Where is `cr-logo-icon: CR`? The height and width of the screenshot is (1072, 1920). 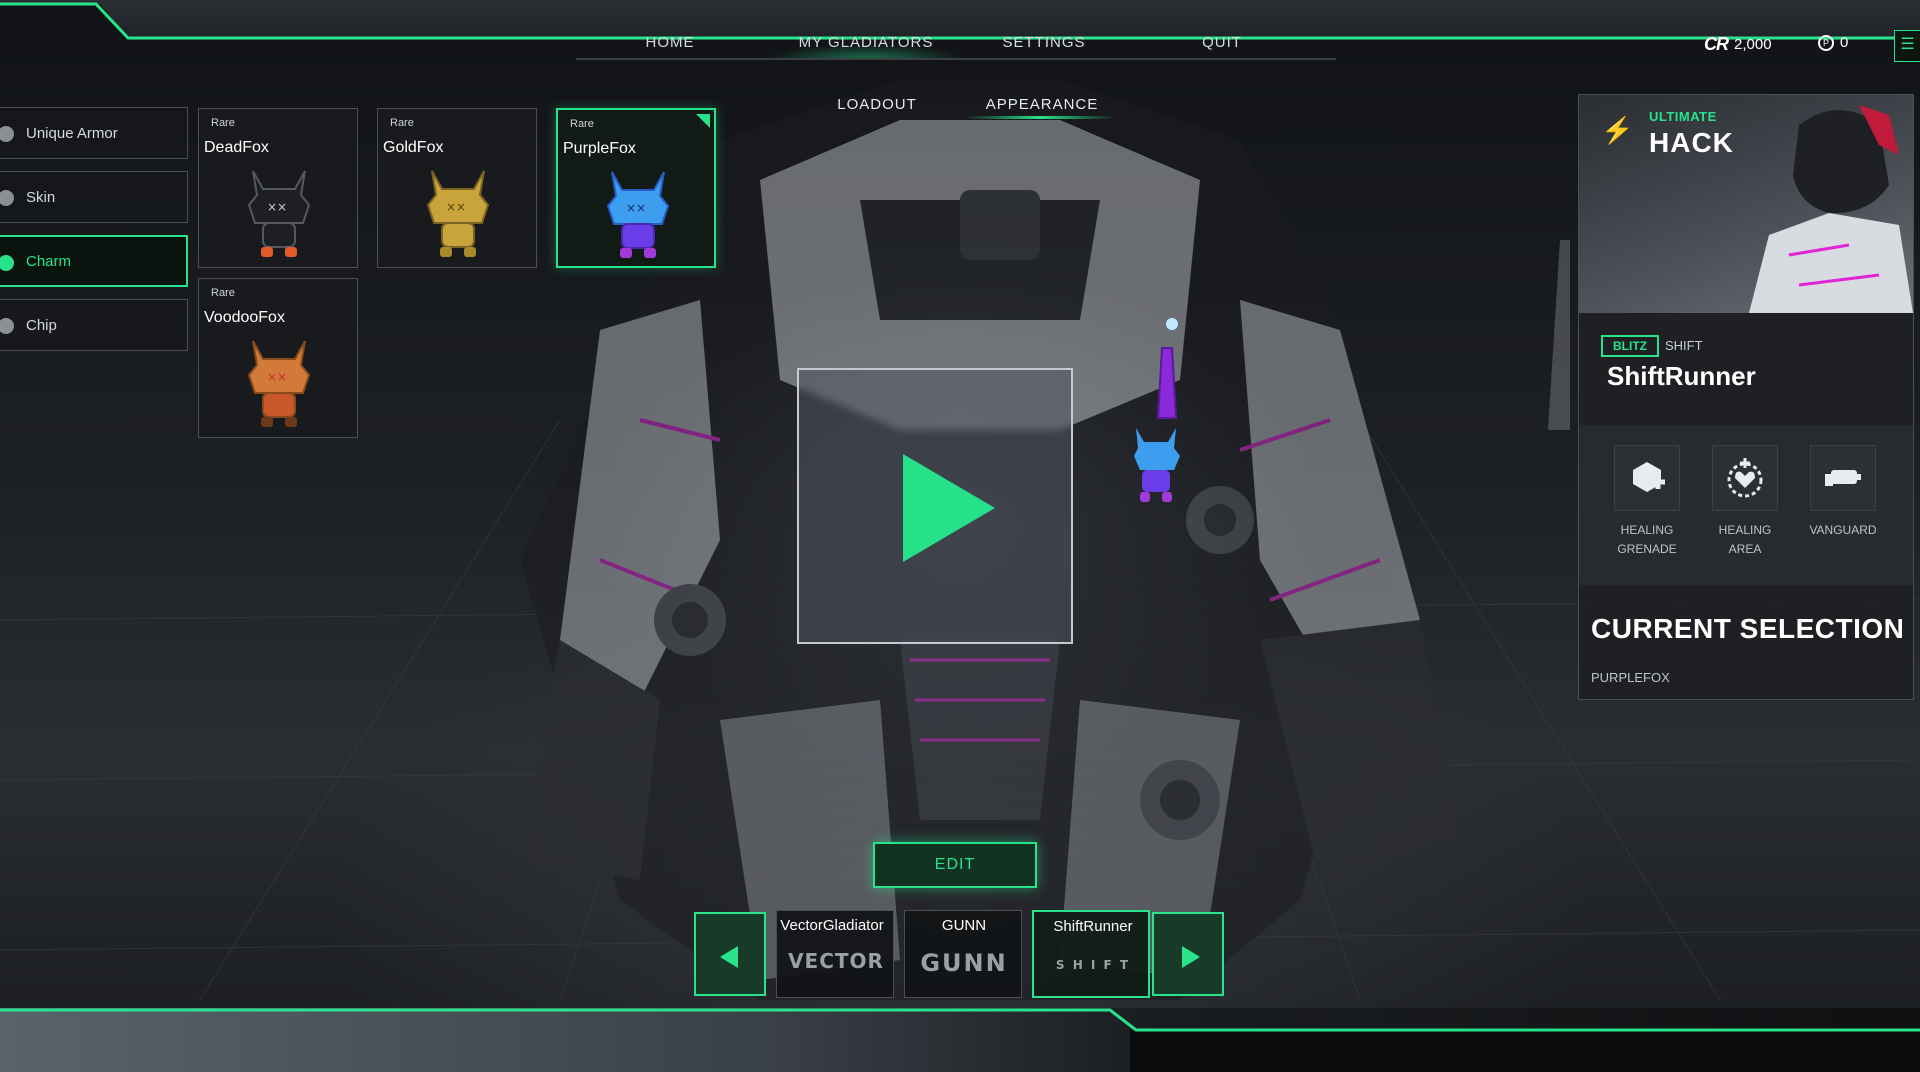
cr-logo-icon: CR is located at coordinates (1716, 44).